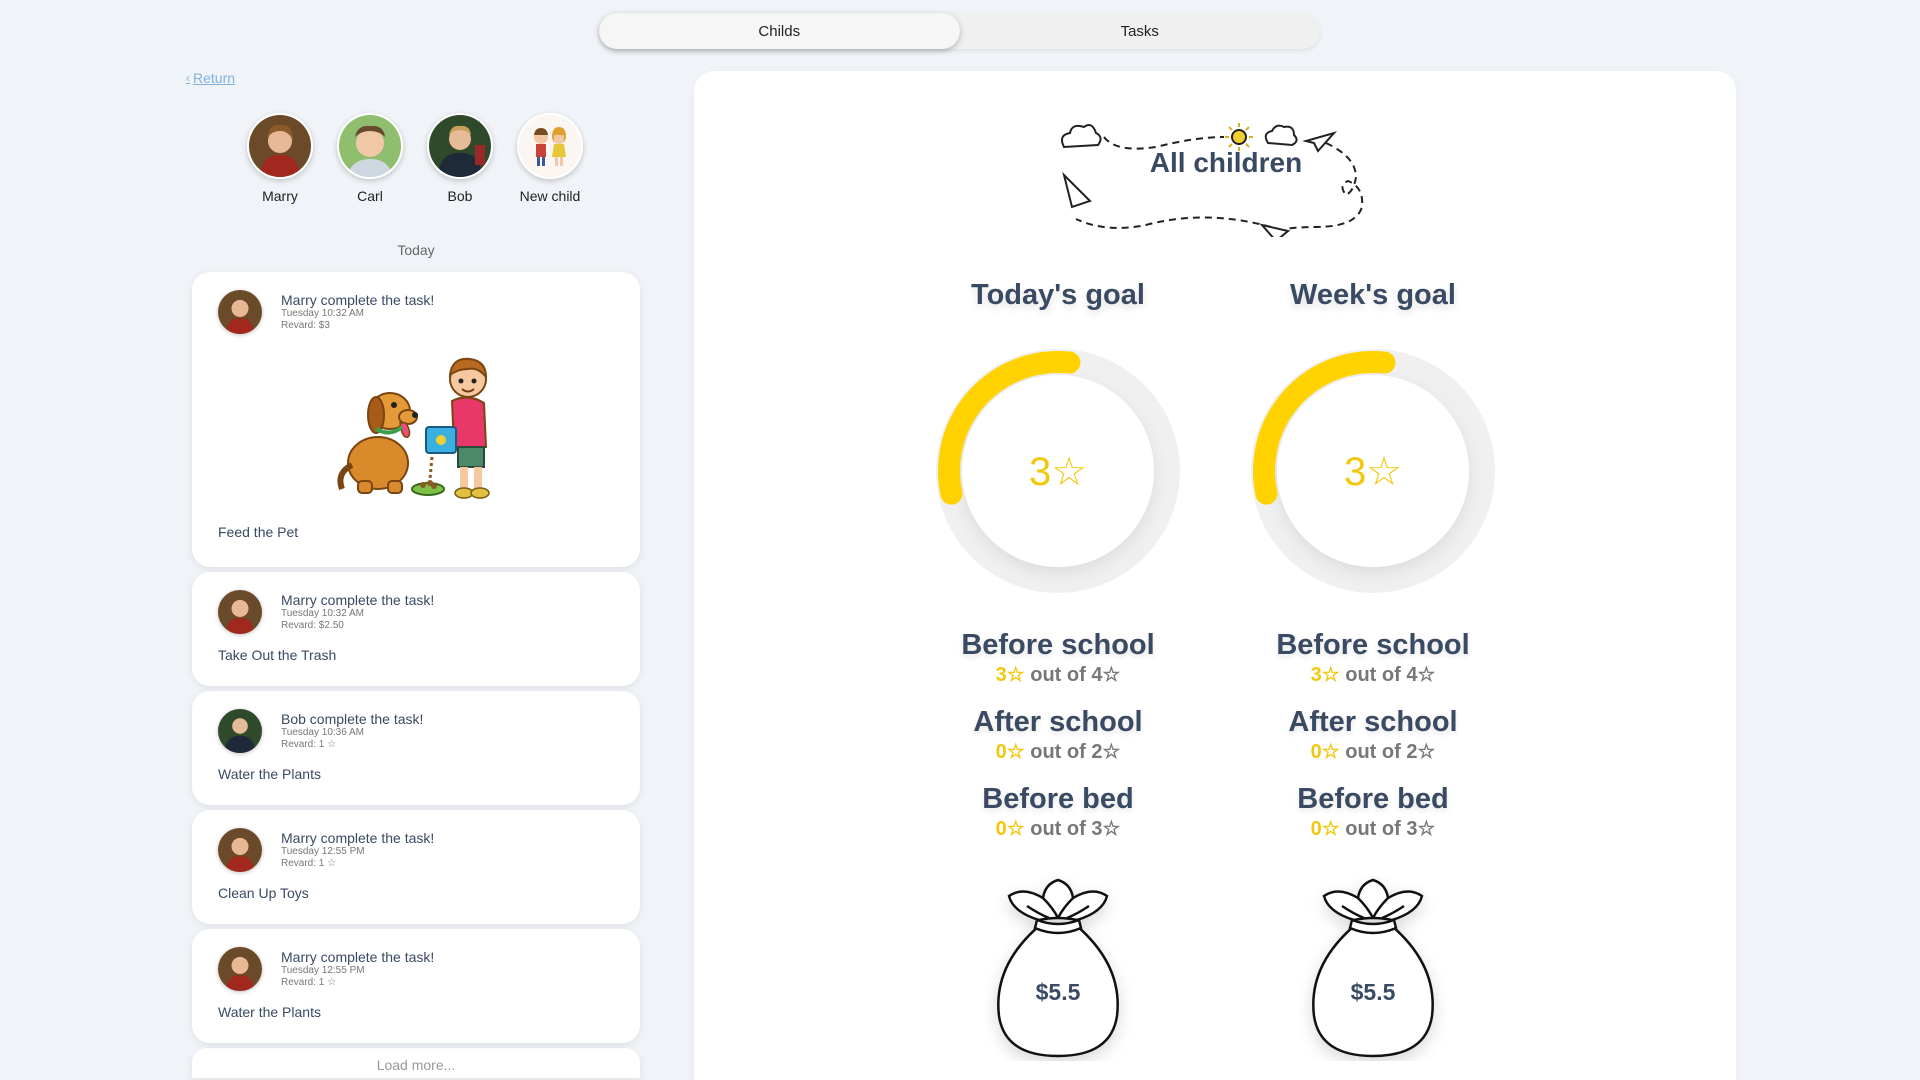 Image resolution: width=1920 pixels, height=1080 pixels. What do you see at coordinates (550, 196) in the screenshot?
I see `child-name: New child` at bounding box center [550, 196].